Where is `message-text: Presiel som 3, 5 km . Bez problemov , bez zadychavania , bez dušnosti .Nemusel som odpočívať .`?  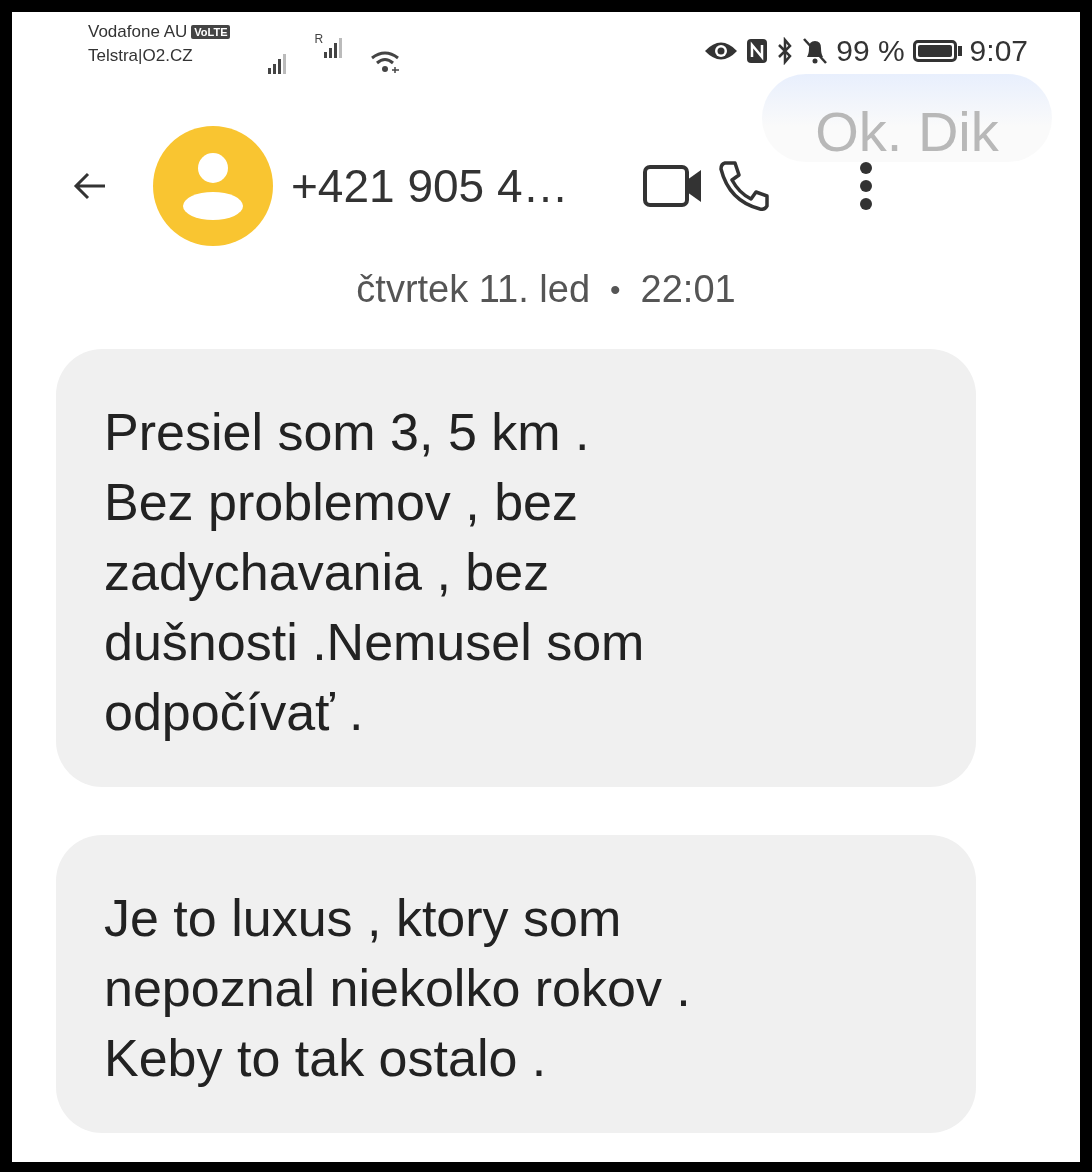
message-text: Presiel som 3, 5 km . Bez problemov , bez zadychavania , bez dušnosti .Nemusel som odpočívať . is located at coordinates (375, 572).